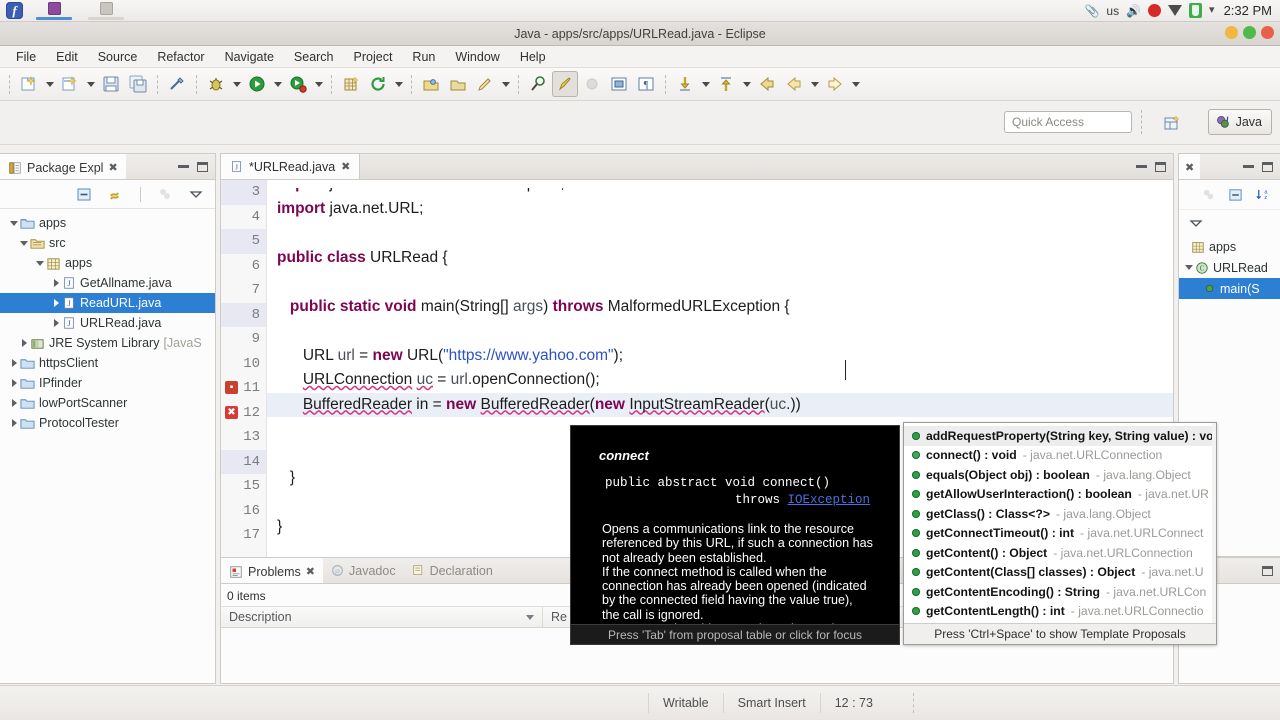  I want to click on outline-item-urlread: C URLRead, so click(1229, 267).